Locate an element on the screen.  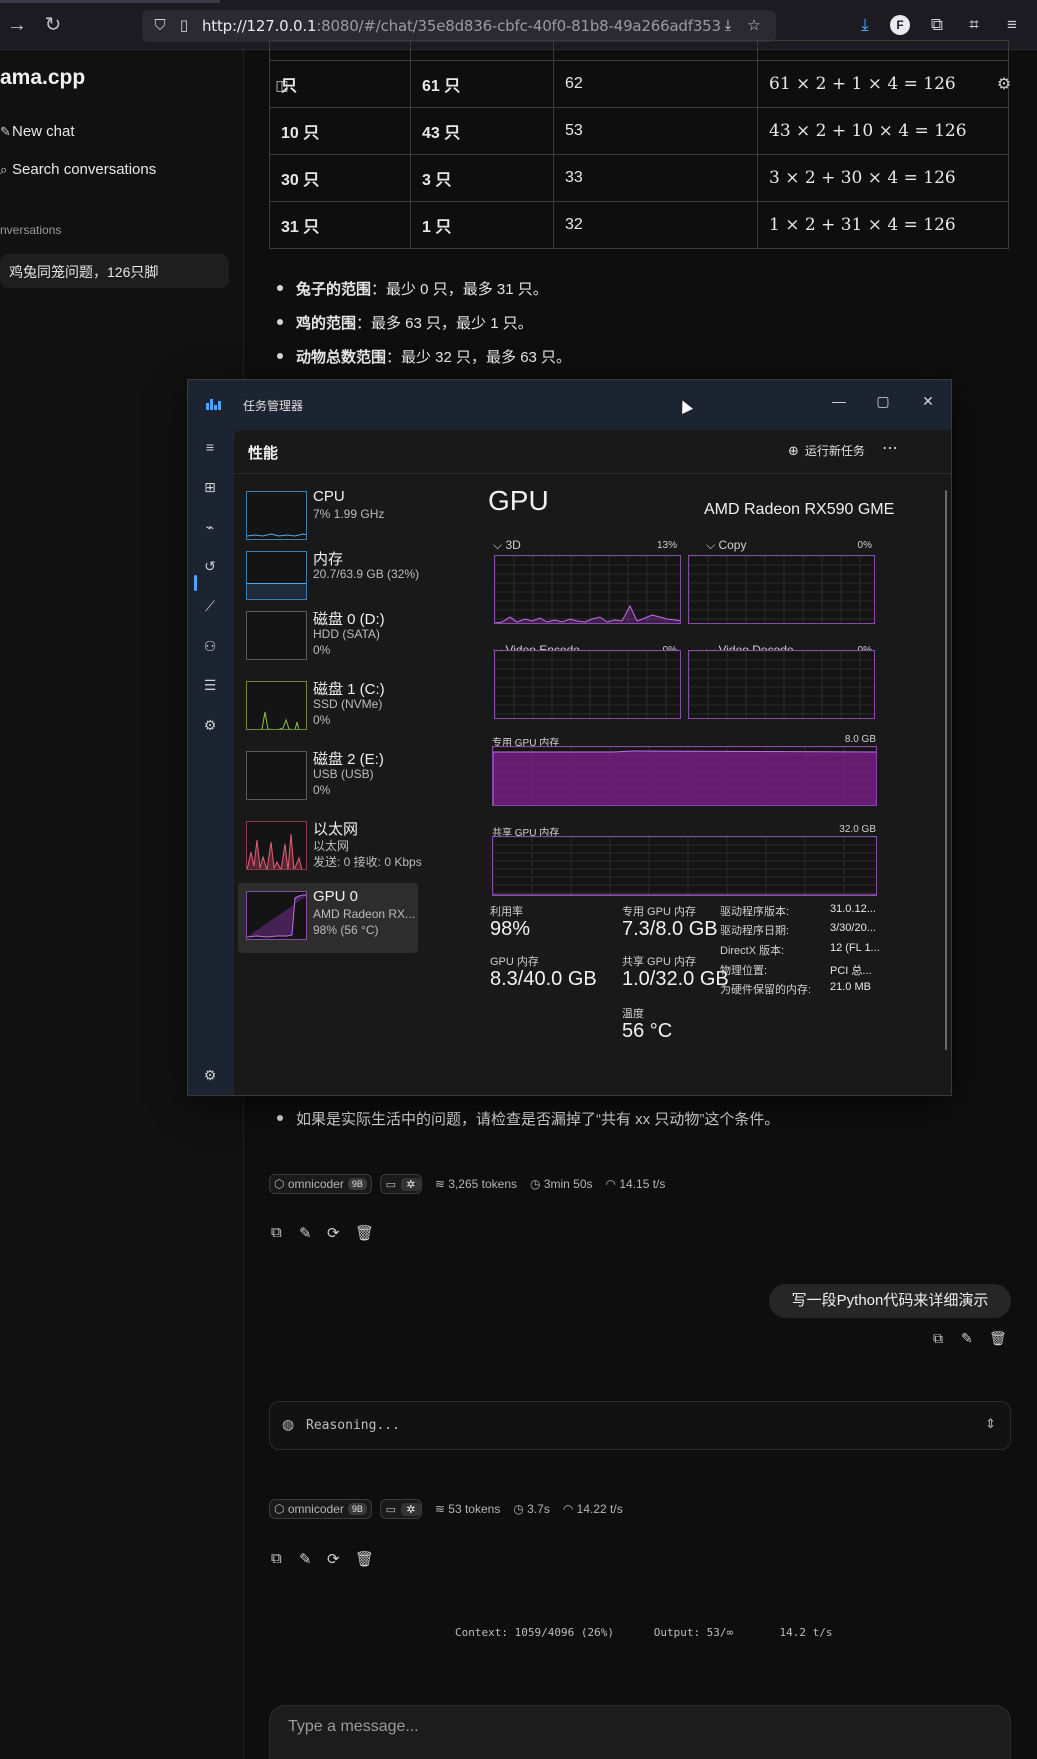
disk-2-thumbnail is located at coordinates (276, 775).